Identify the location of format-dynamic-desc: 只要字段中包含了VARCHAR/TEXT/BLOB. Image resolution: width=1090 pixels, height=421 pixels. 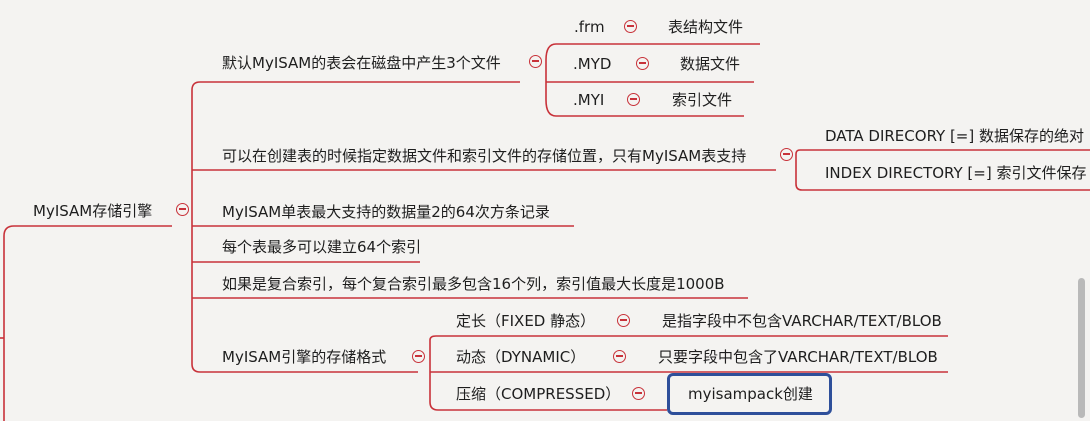
(798, 357).